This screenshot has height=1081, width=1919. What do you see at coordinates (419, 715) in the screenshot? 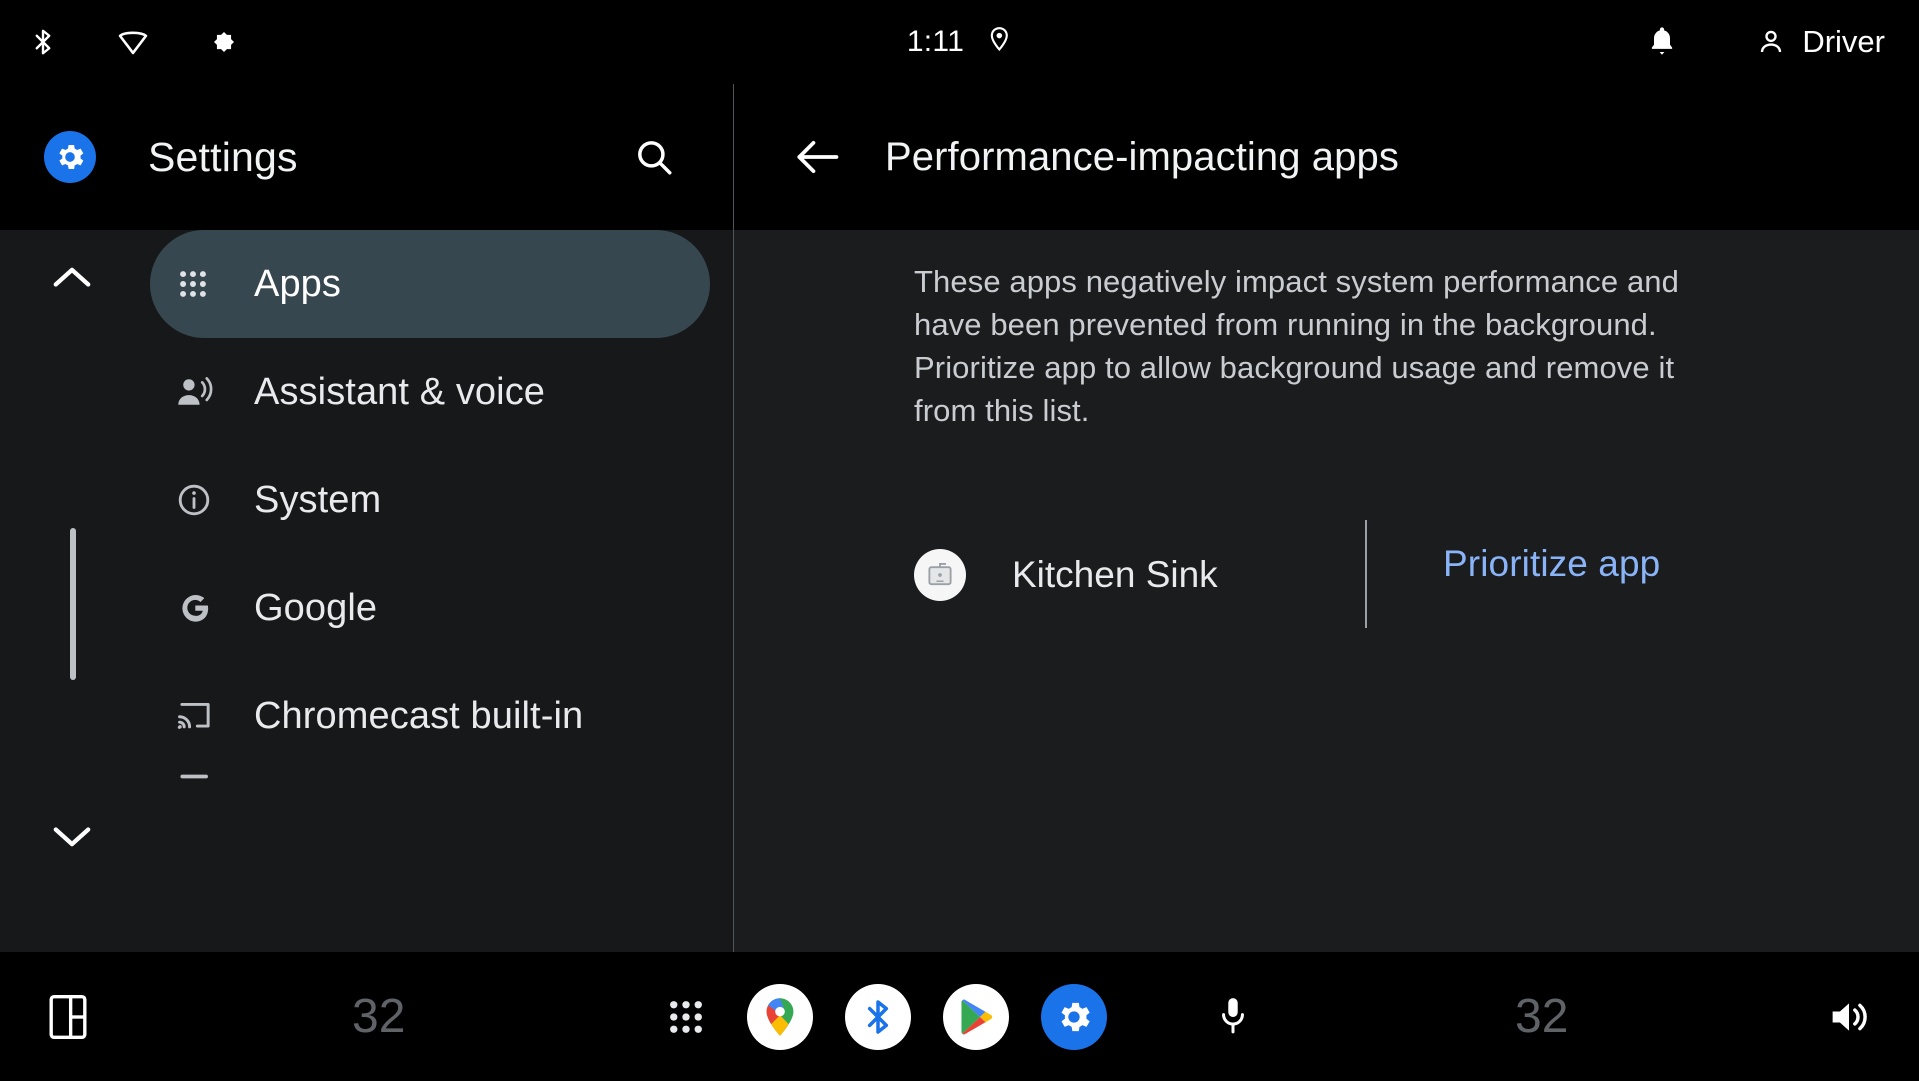
I see `sidebar-item-label: Chromecast built-in` at bounding box center [419, 715].